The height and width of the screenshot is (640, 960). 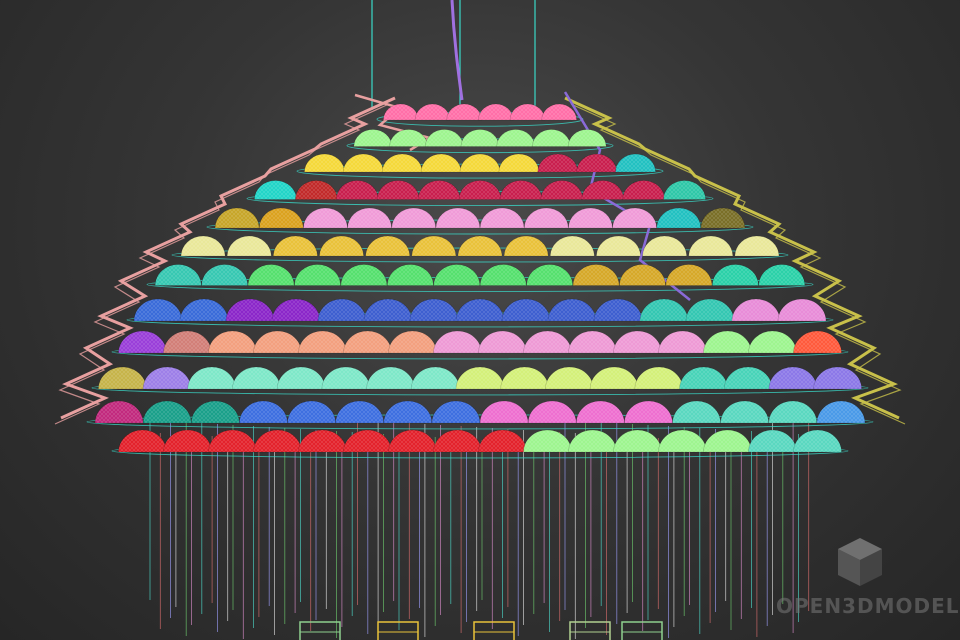 I want to click on cube-icon, so click(x=860, y=562).